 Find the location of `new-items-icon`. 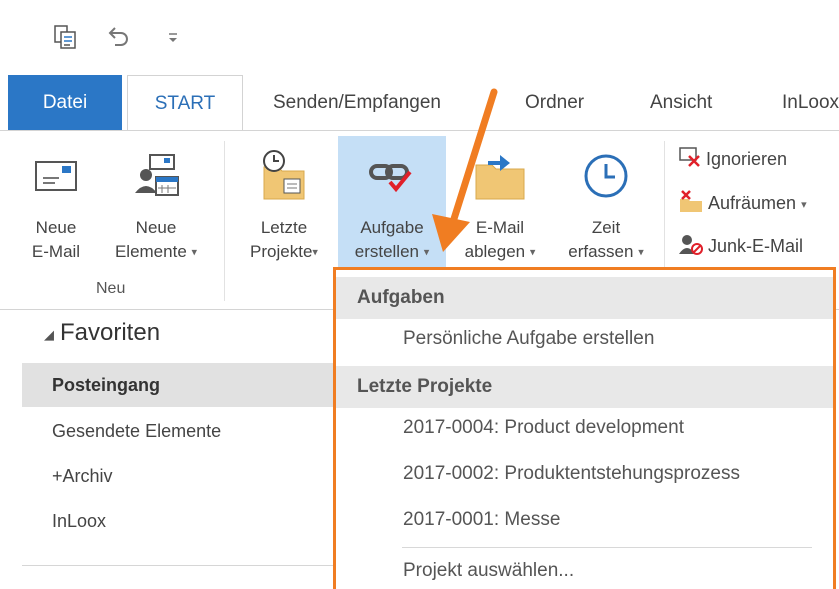

new-items-icon is located at coordinates (156, 176).